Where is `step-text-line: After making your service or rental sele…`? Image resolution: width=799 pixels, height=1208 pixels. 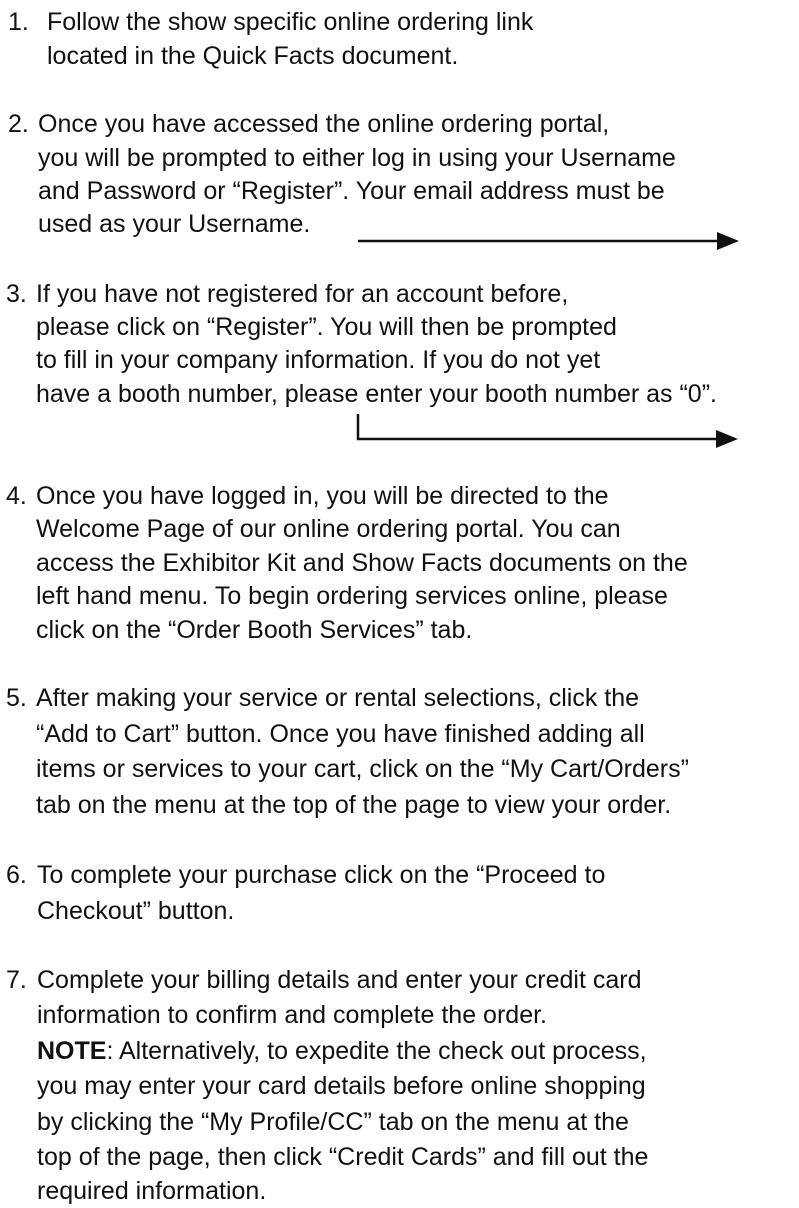 step-text-line: After making your service or rental sele… is located at coordinates (338, 698).